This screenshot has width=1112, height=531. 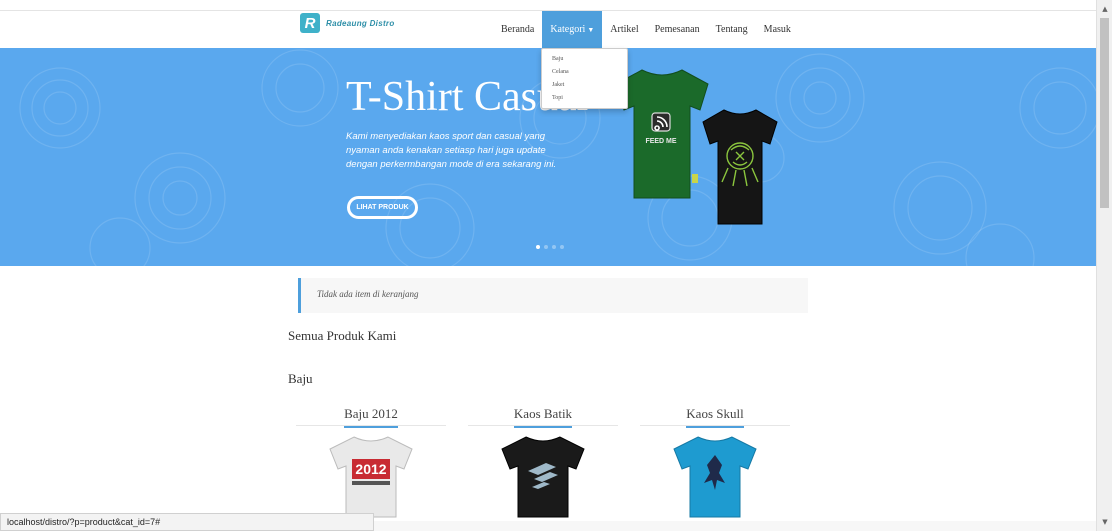 What do you see at coordinates (584, 59) in the screenshot?
I see `dropdown-item-baju: Baju` at bounding box center [584, 59].